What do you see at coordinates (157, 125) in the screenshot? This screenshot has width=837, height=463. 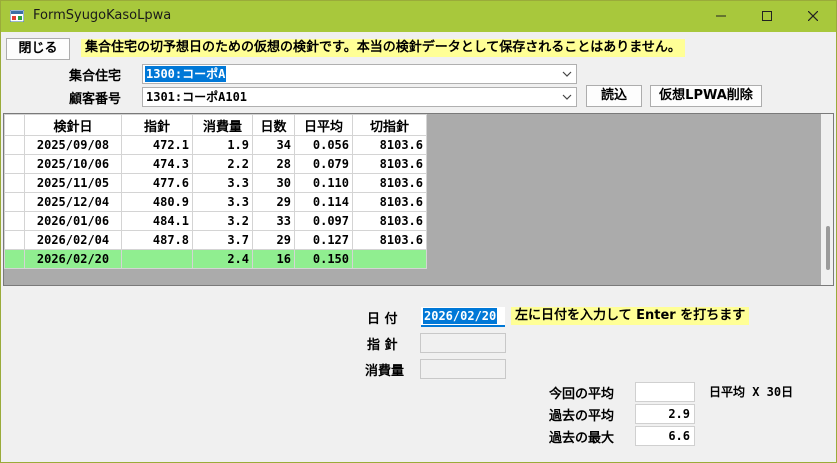 I see `column-header: 指針` at bounding box center [157, 125].